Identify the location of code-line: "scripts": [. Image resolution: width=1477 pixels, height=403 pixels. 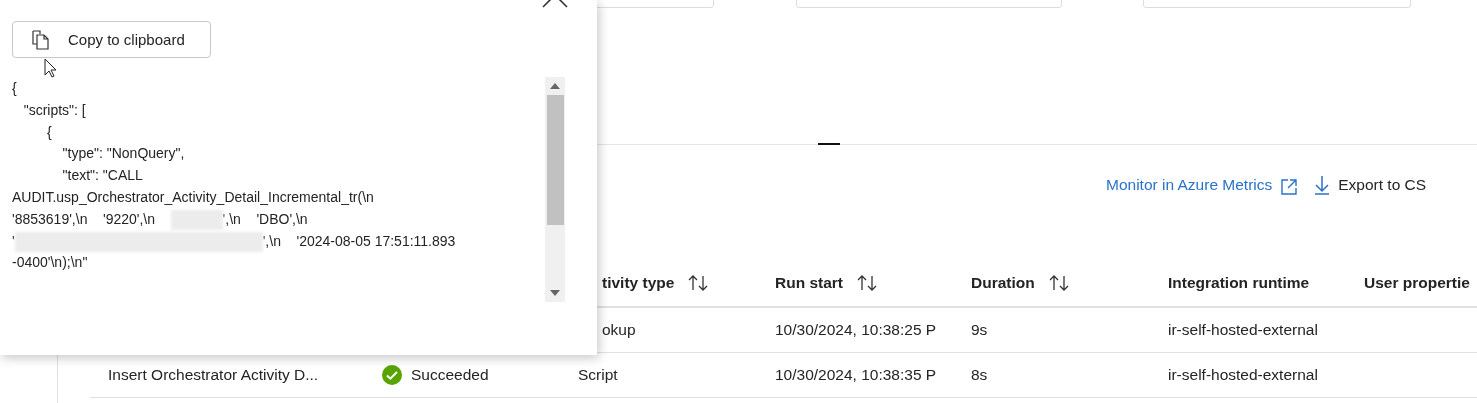
(54, 110).